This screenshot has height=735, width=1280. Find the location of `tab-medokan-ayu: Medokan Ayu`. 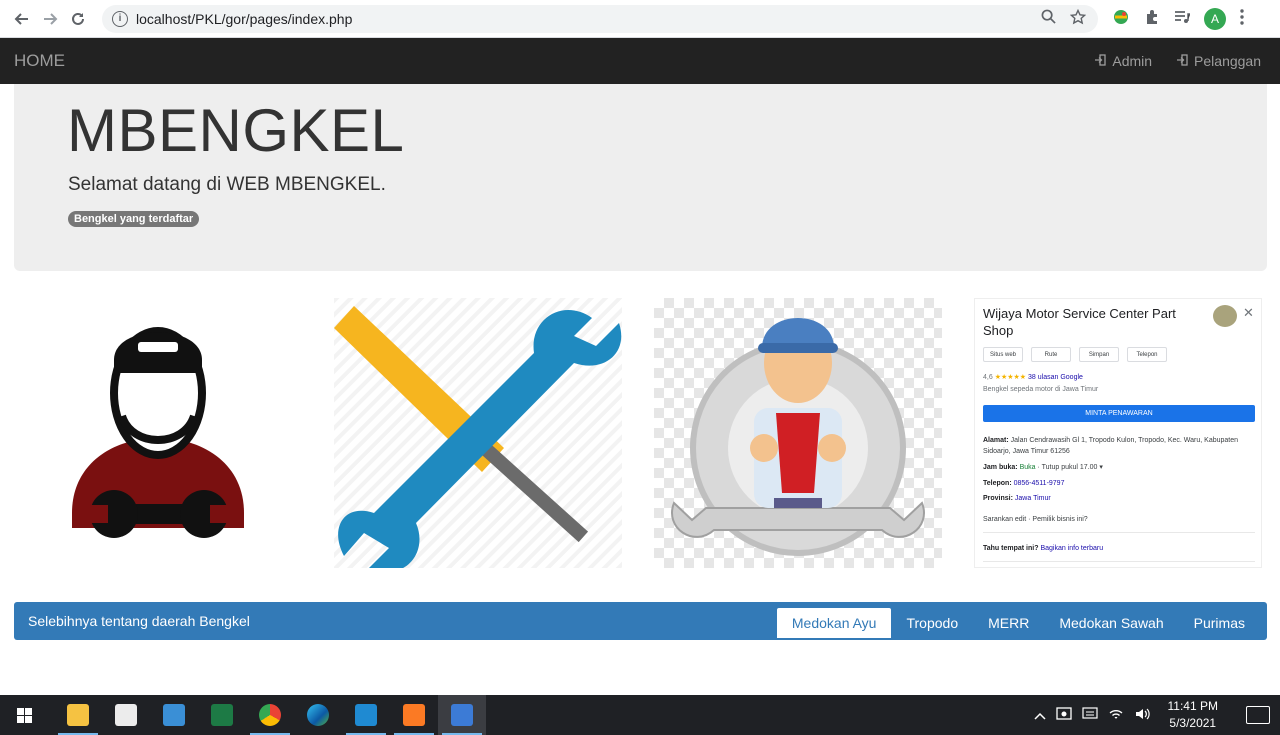

tab-medokan-ayu: Medokan Ayu is located at coordinates (834, 623).